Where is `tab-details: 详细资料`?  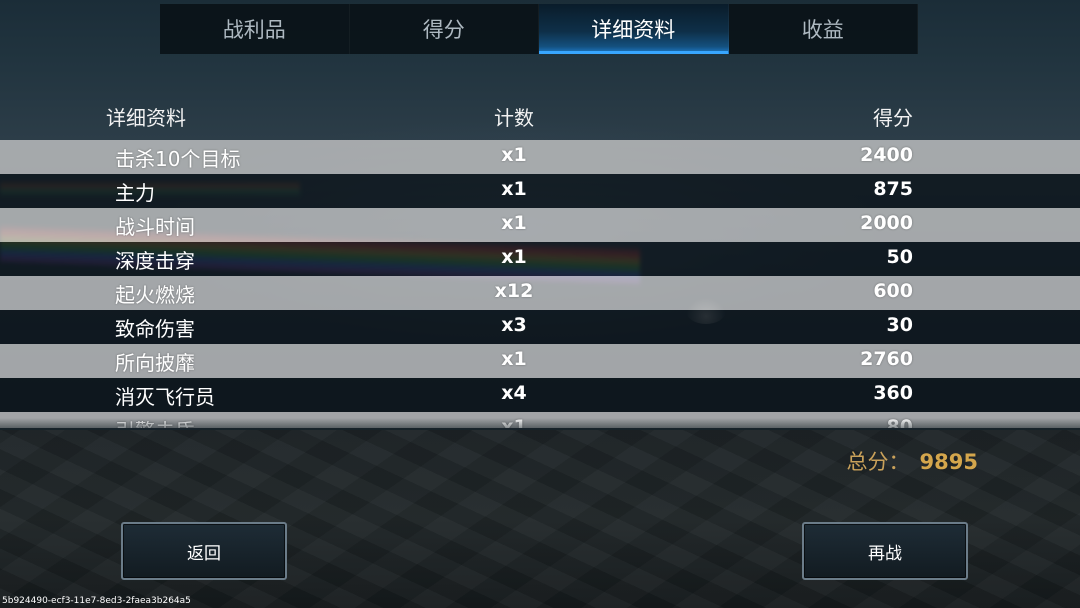
tab-details: 详细资料 is located at coordinates (634, 29).